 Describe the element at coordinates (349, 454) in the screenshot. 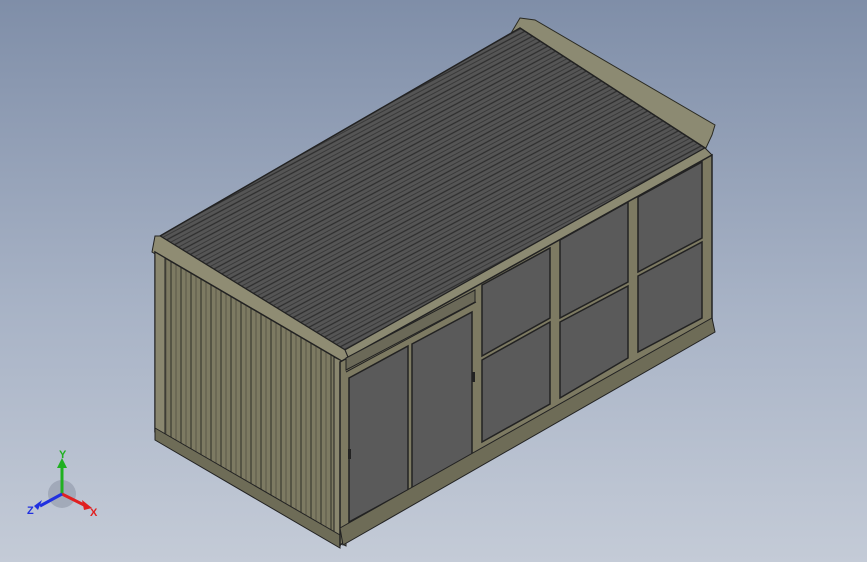

I see `door-handle-left` at that location.